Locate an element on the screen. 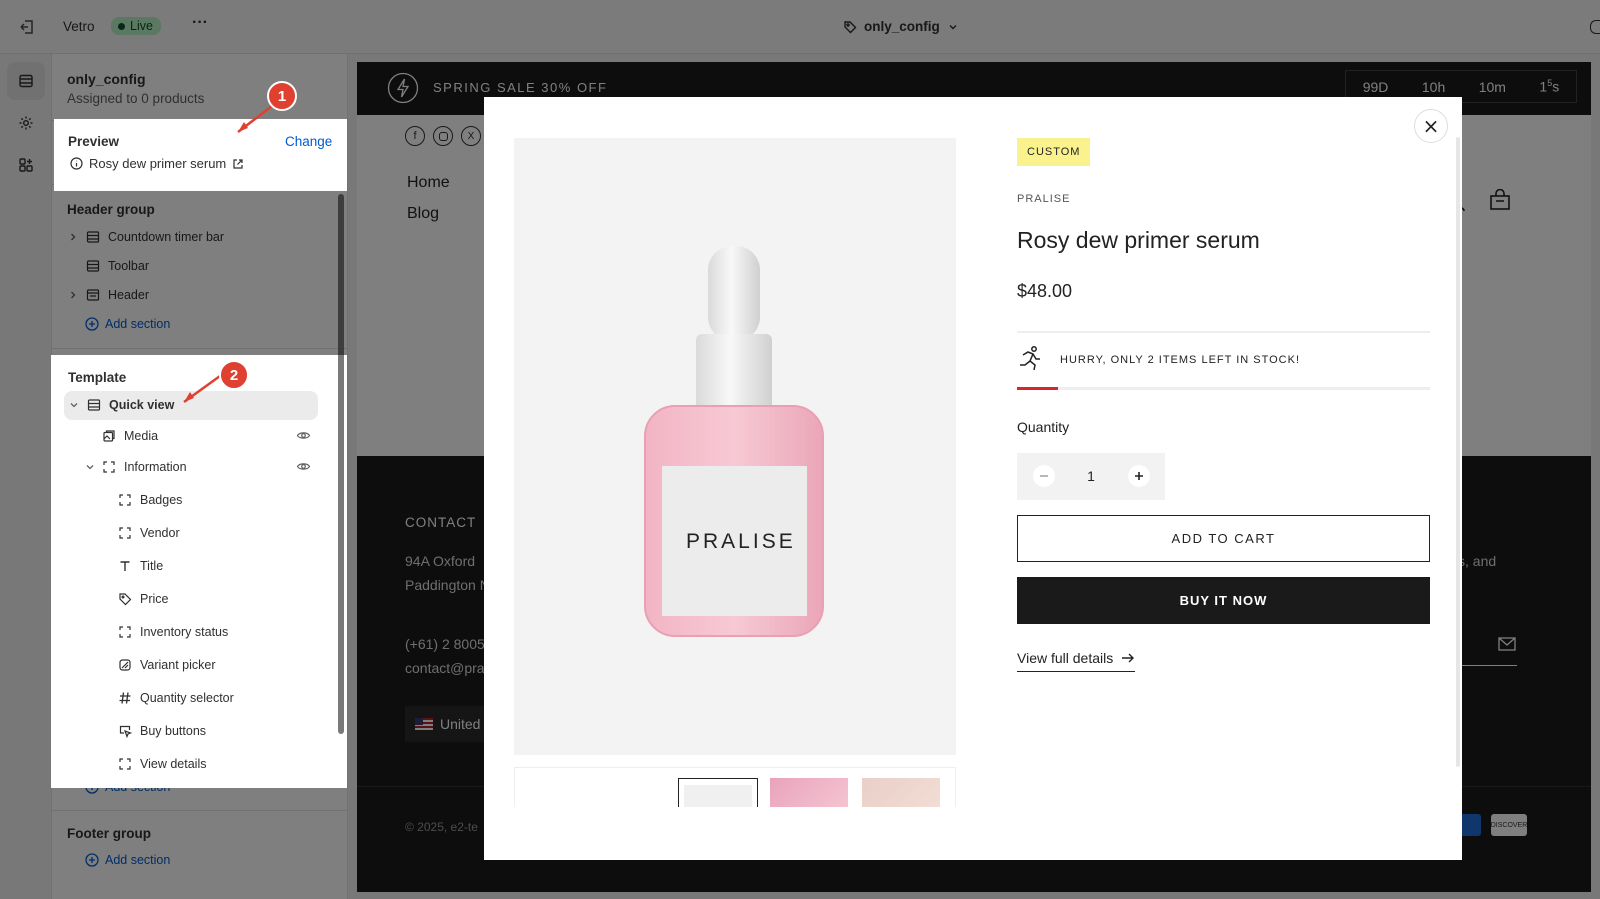  tree-item-buy-buttons: Buy buttons is located at coordinates (161, 731).